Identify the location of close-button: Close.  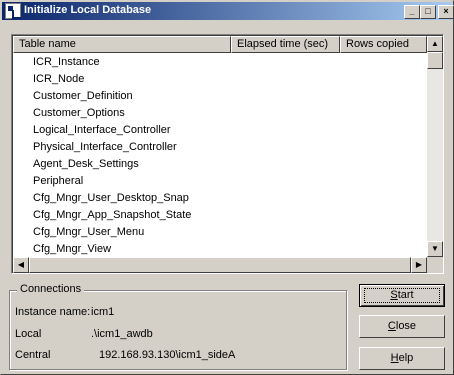
(402, 326).